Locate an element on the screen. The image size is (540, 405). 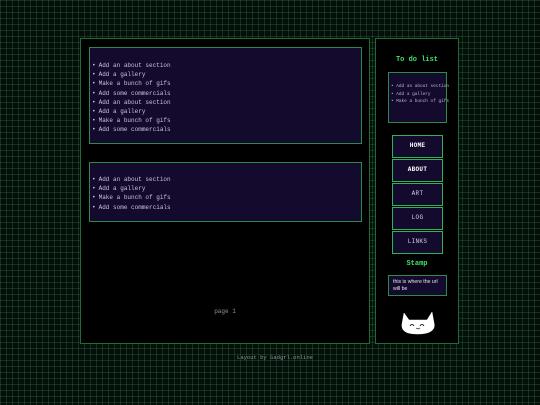
nav-about-button: ABOUT is located at coordinates (417, 170).